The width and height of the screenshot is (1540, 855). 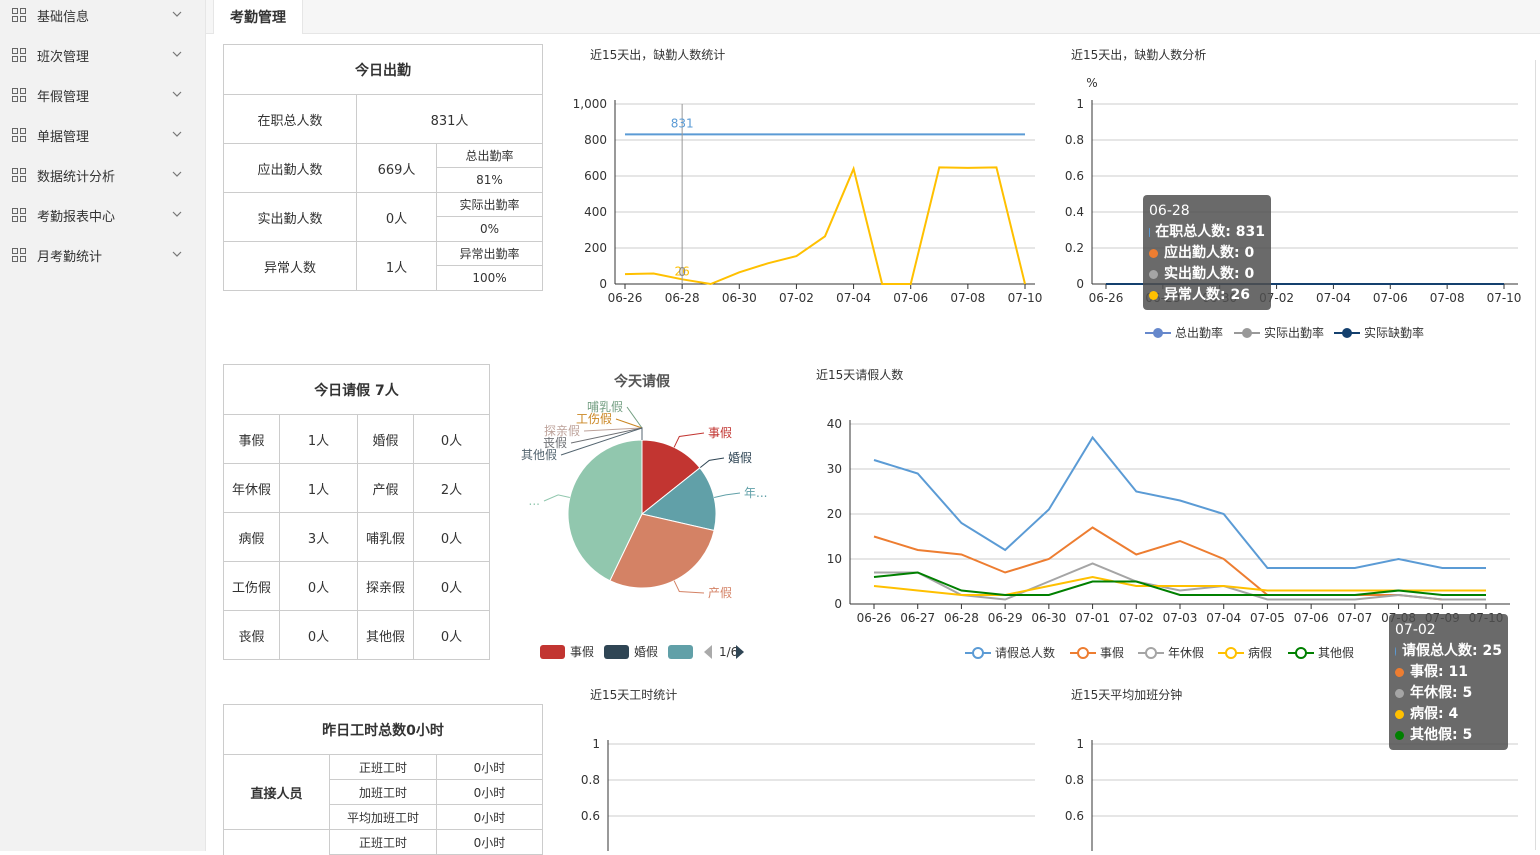 I want to click on legend-item: 请假总人数, so click(x=1010, y=652).